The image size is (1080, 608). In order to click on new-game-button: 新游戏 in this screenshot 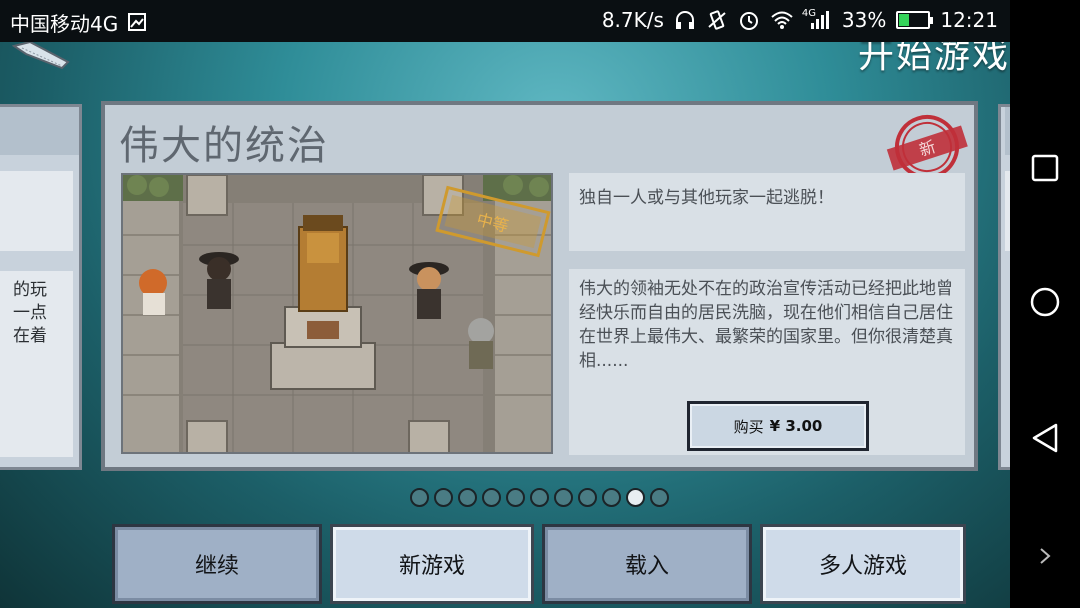, I will do `click(432, 564)`.